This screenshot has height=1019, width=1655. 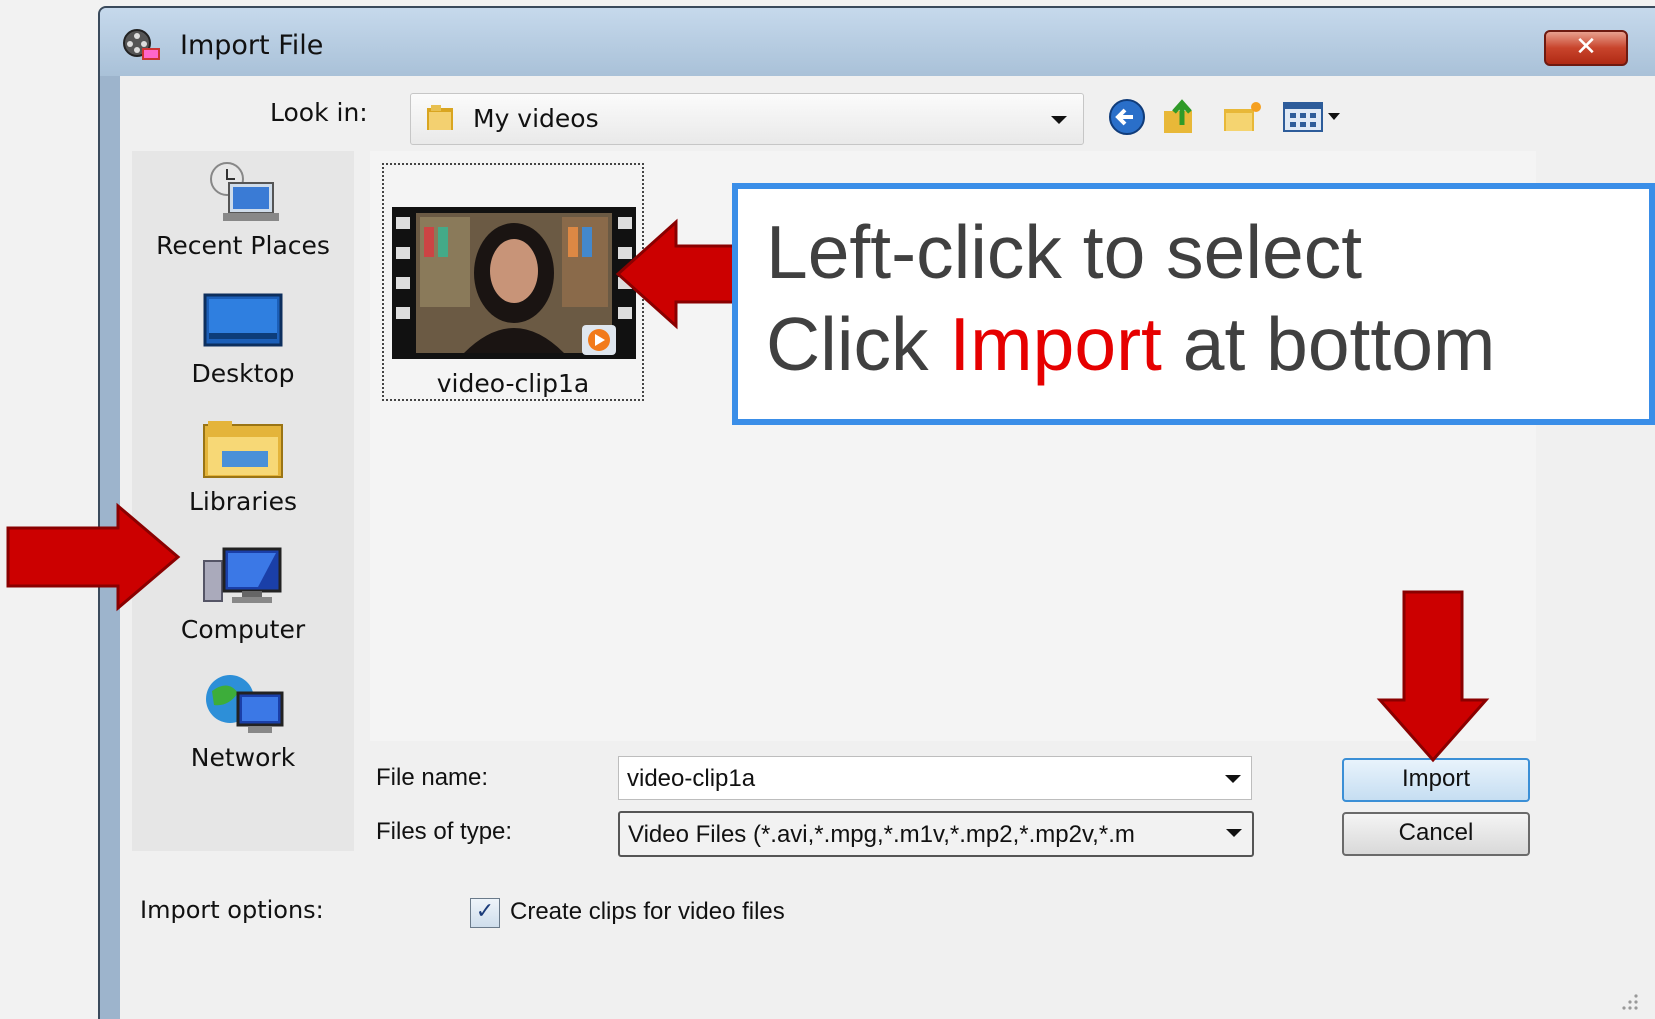 I want to click on window-title: Import File, so click(x=252, y=45).